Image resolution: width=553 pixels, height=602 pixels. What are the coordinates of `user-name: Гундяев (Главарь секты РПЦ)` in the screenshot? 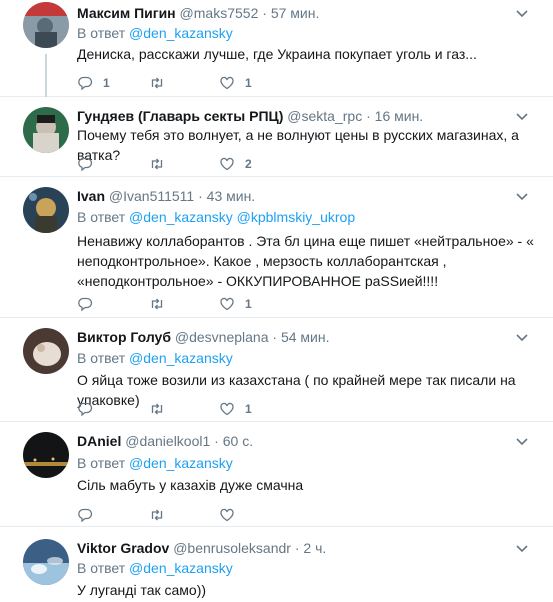 It's located at (180, 116).